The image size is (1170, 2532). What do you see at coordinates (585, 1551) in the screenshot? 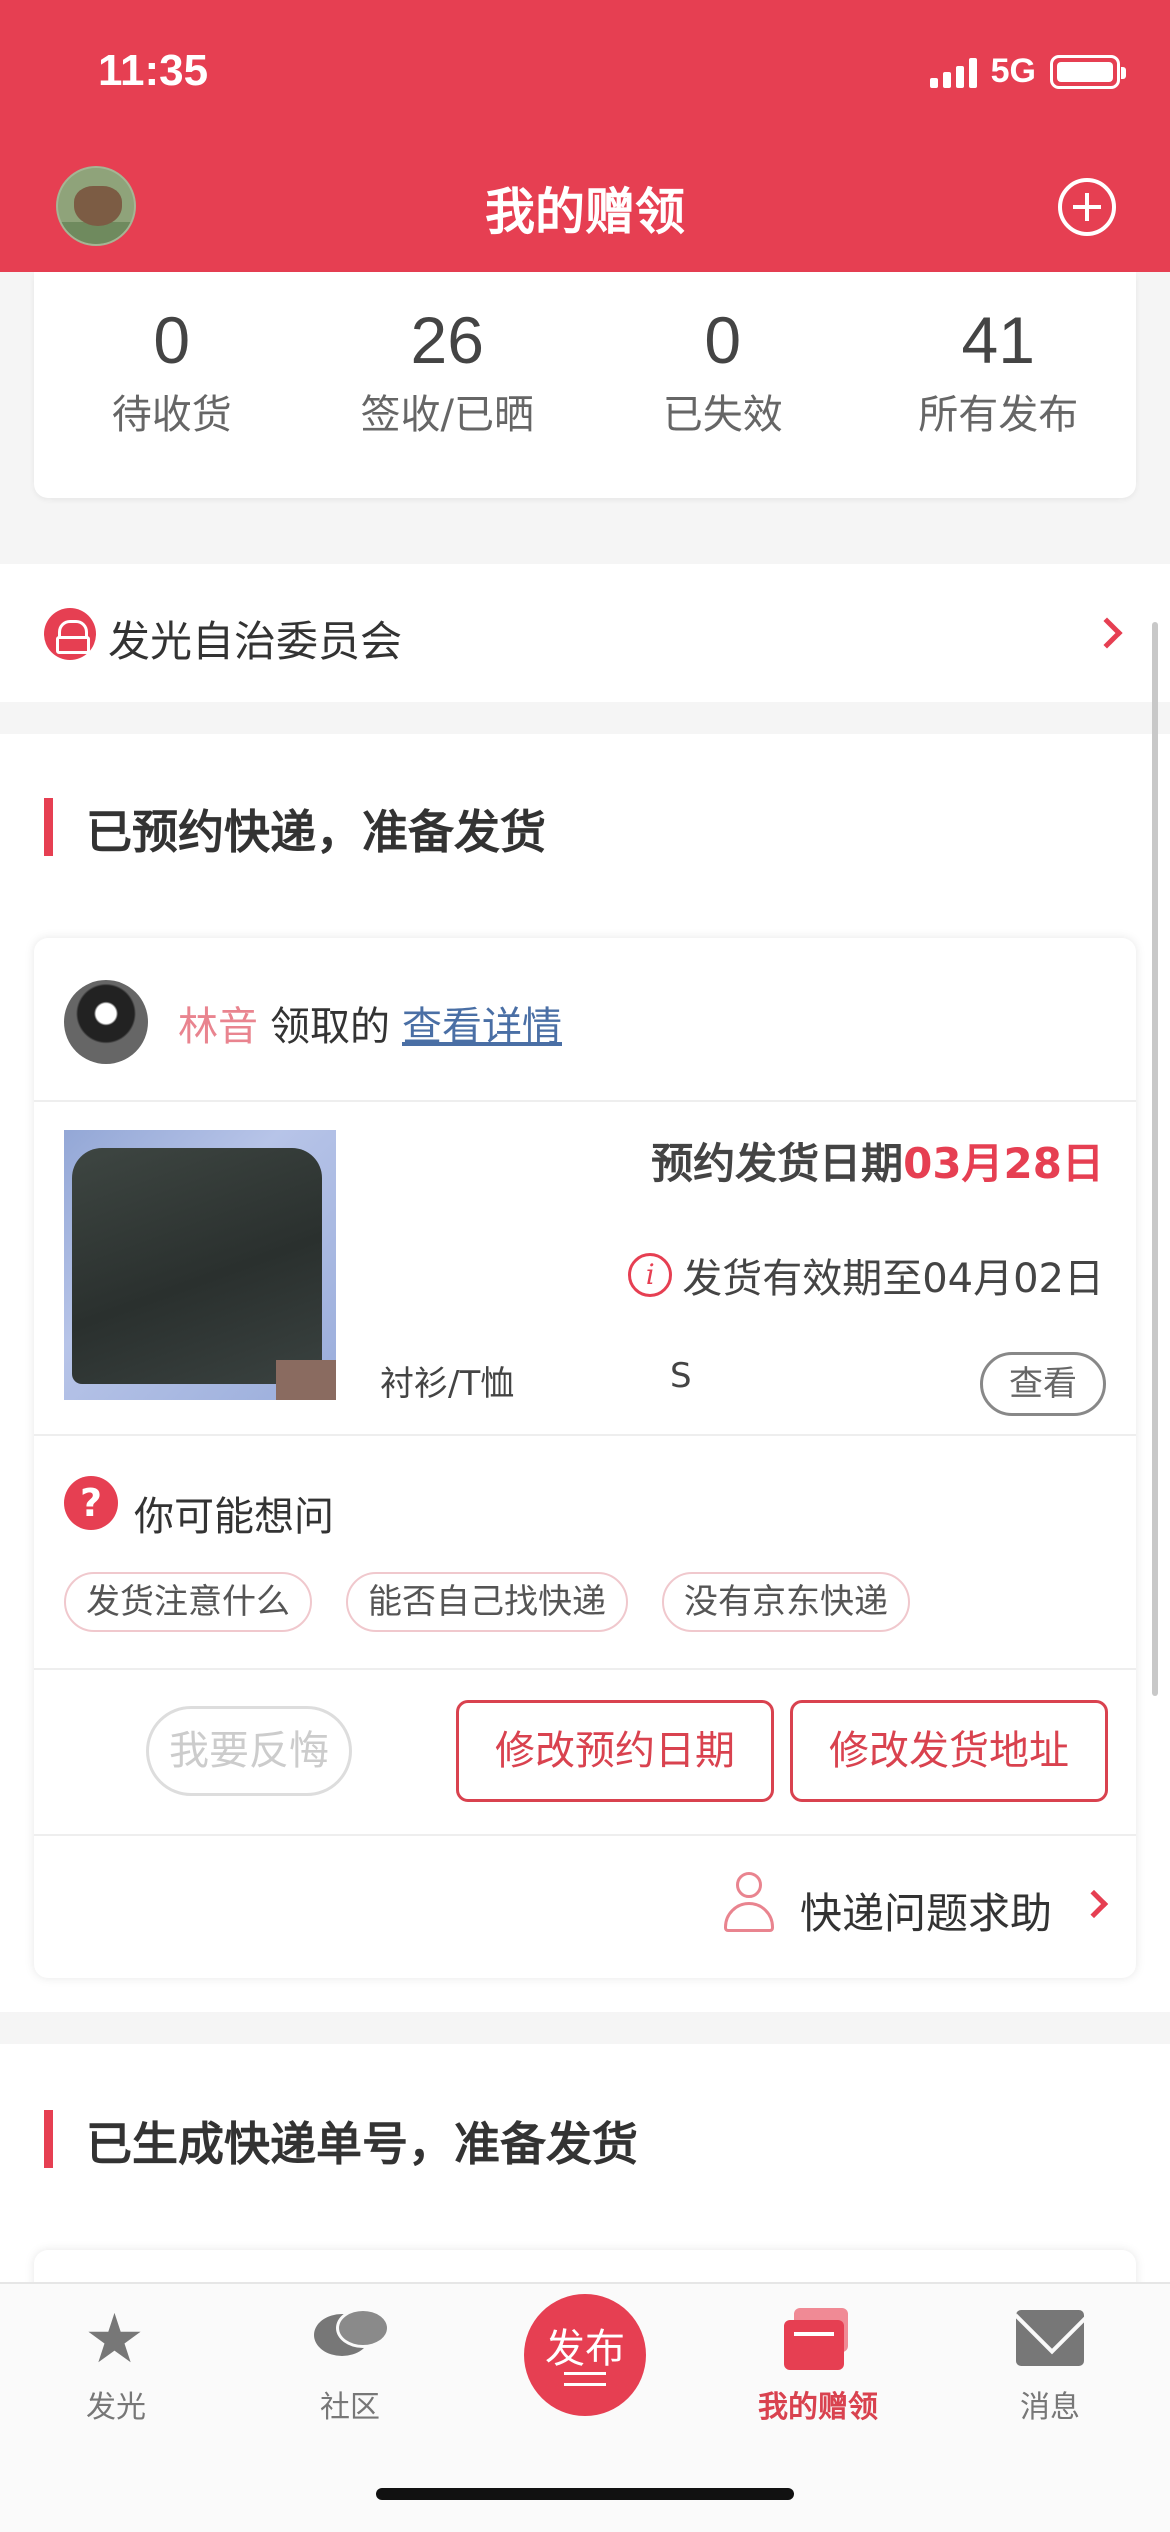
I see `faq-section: ? 你可能想问 发货注意什么 能否自己找快递 没有京东快递` at bounding box center [585, 1551].